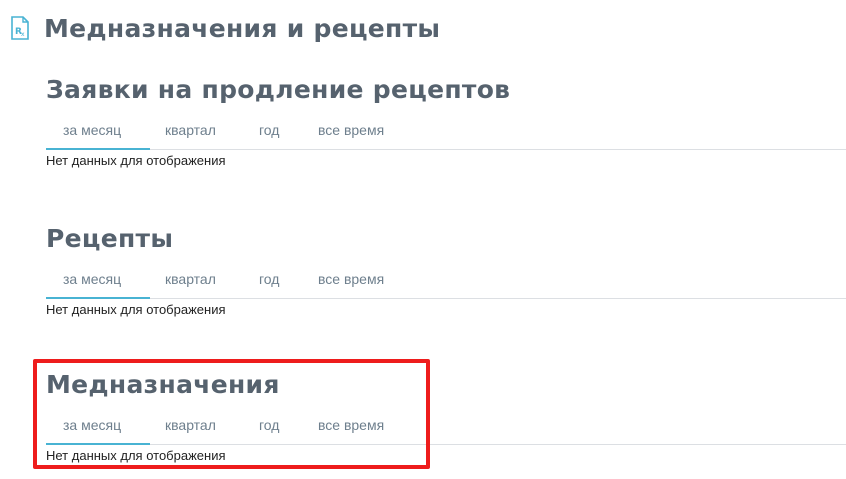 The image size is (846, 479). I want to click on page-title: Медназначения и рецепты, so click(242, 28).